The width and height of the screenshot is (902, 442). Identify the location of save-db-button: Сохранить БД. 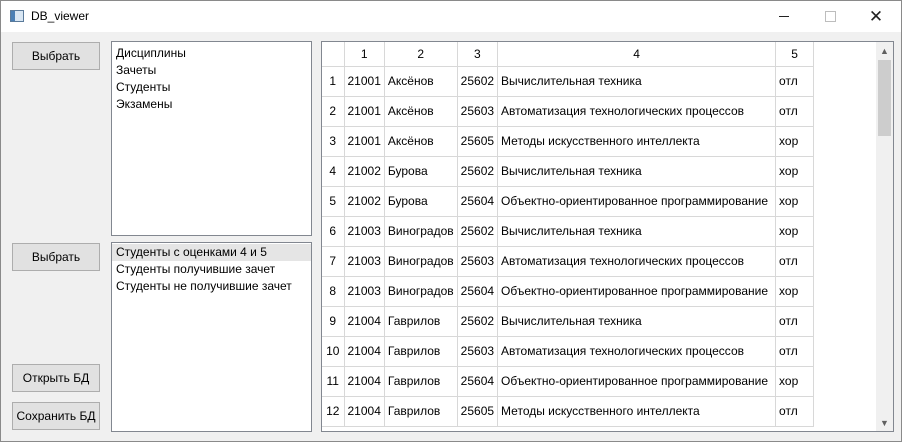
(56, 416).